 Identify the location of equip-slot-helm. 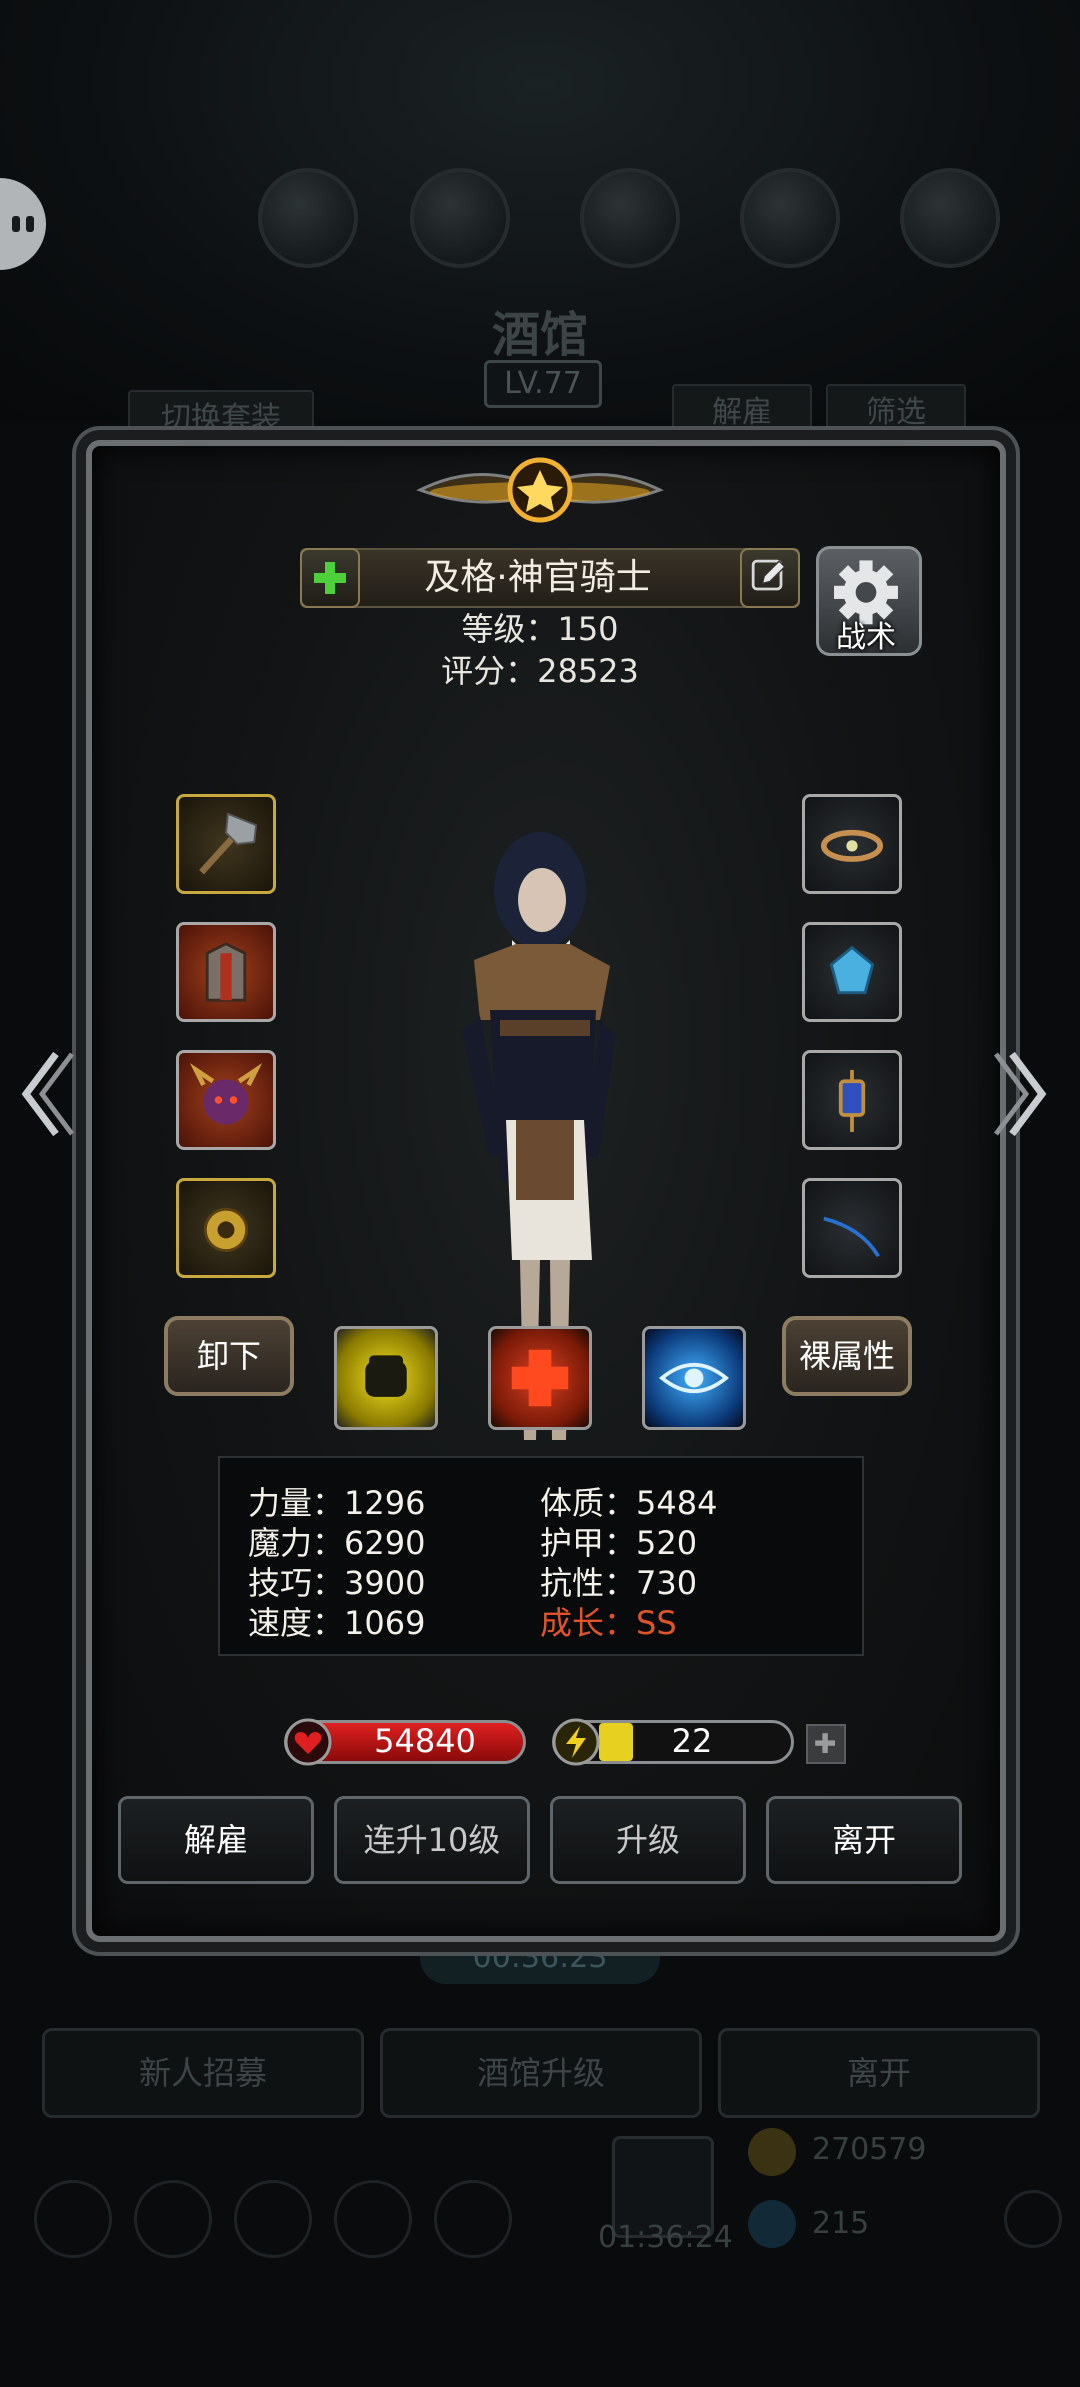
(226, 1100).